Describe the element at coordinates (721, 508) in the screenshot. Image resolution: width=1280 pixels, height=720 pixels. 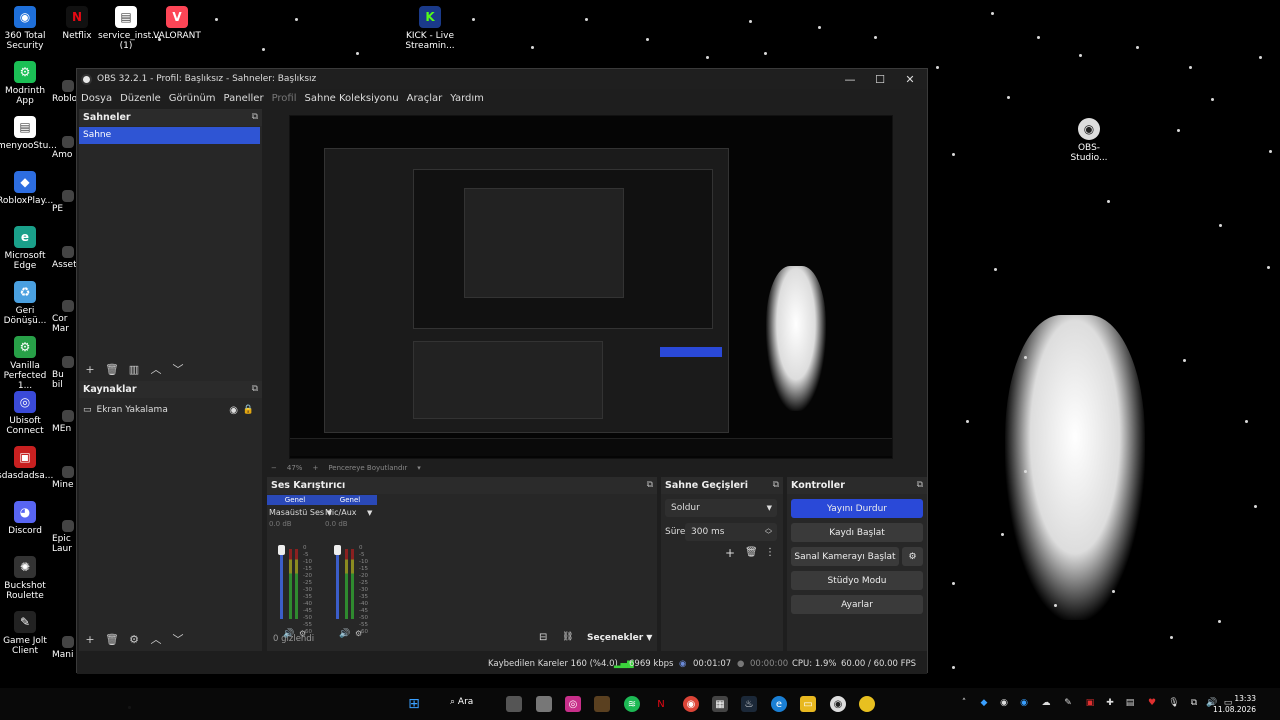
I see `transition-select: Soldur ▼` at that location.